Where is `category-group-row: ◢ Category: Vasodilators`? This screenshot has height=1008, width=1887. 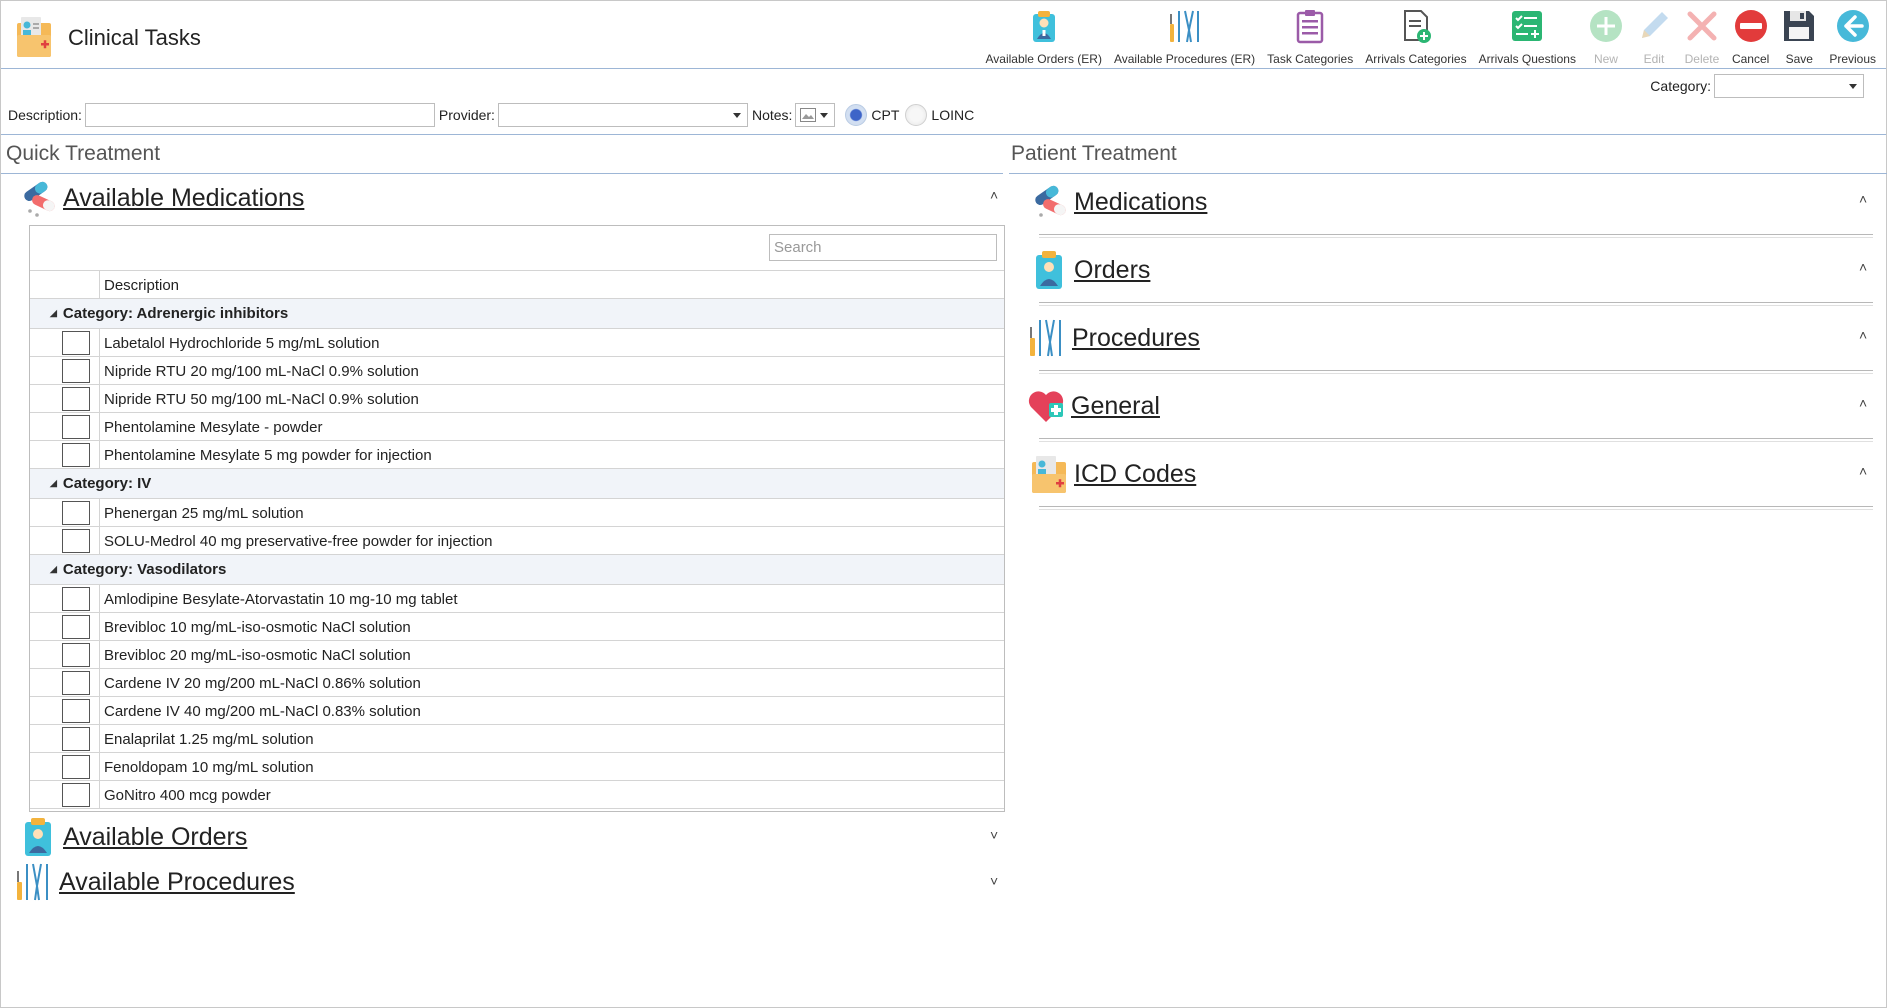 category-group-row: ◢ Category: Vasodilators is located at coordinates (517, 570).